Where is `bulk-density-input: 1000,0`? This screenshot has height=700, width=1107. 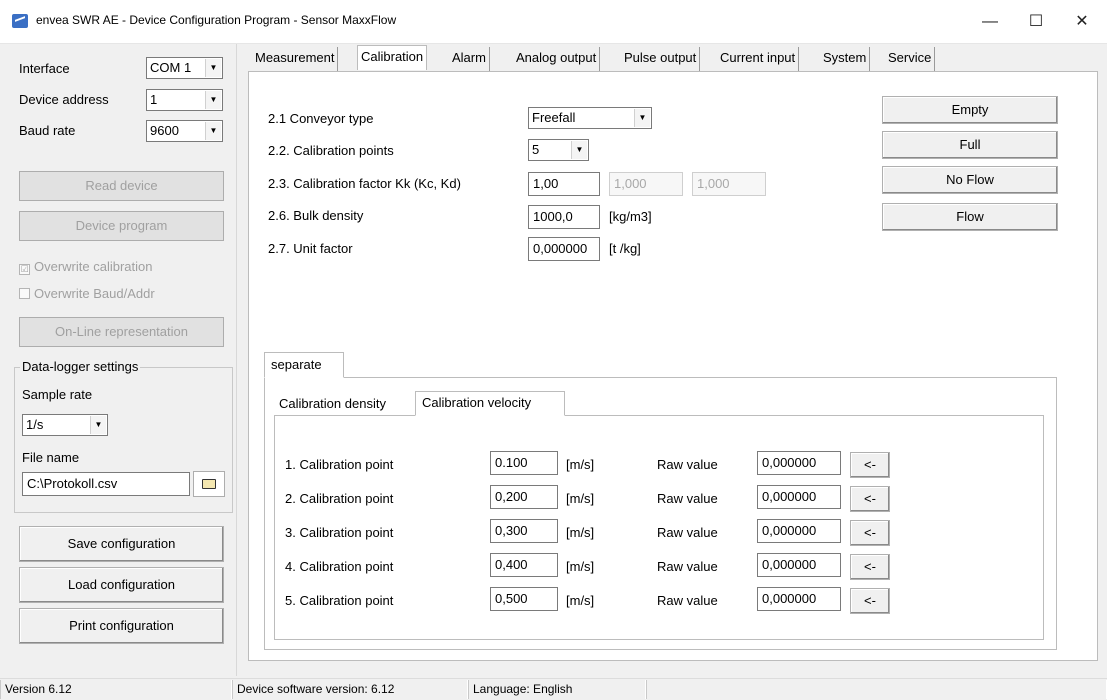
bulk-density-input: 1000,0 is located at coordinates (564, 217).